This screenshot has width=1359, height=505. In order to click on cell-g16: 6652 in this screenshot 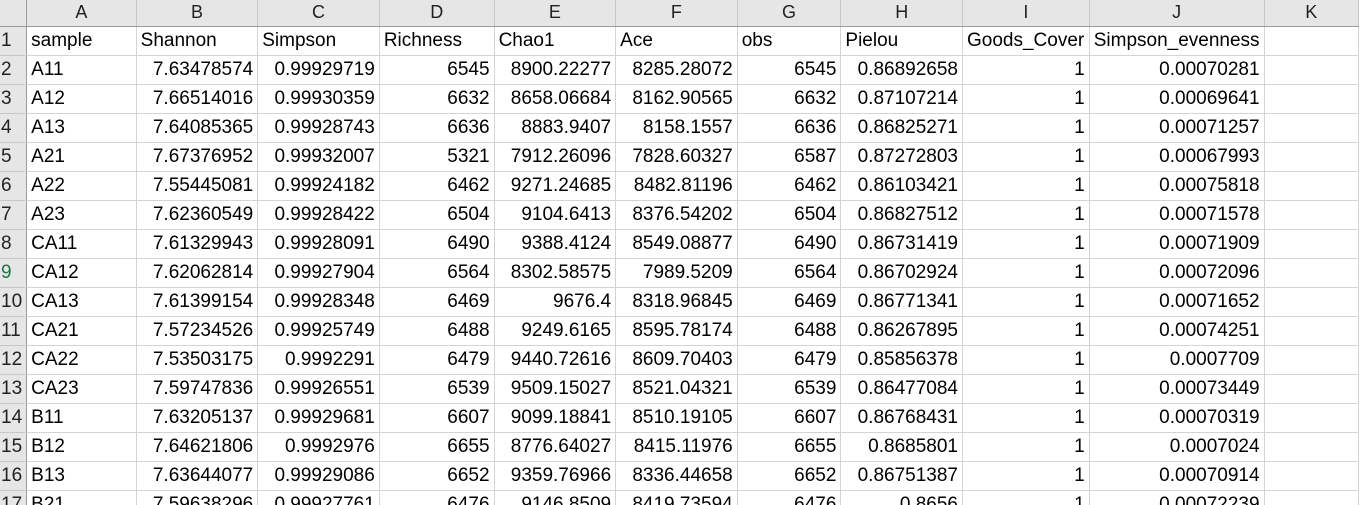, I will do `click(789, 476)`.